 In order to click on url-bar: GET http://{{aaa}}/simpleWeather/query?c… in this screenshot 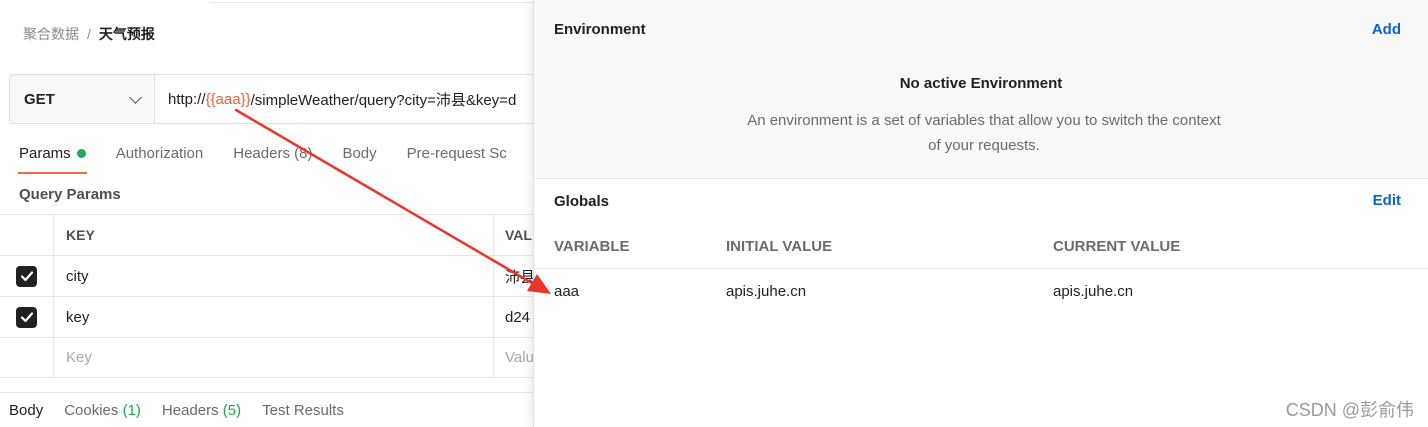, I will do `click(279, 99)`.